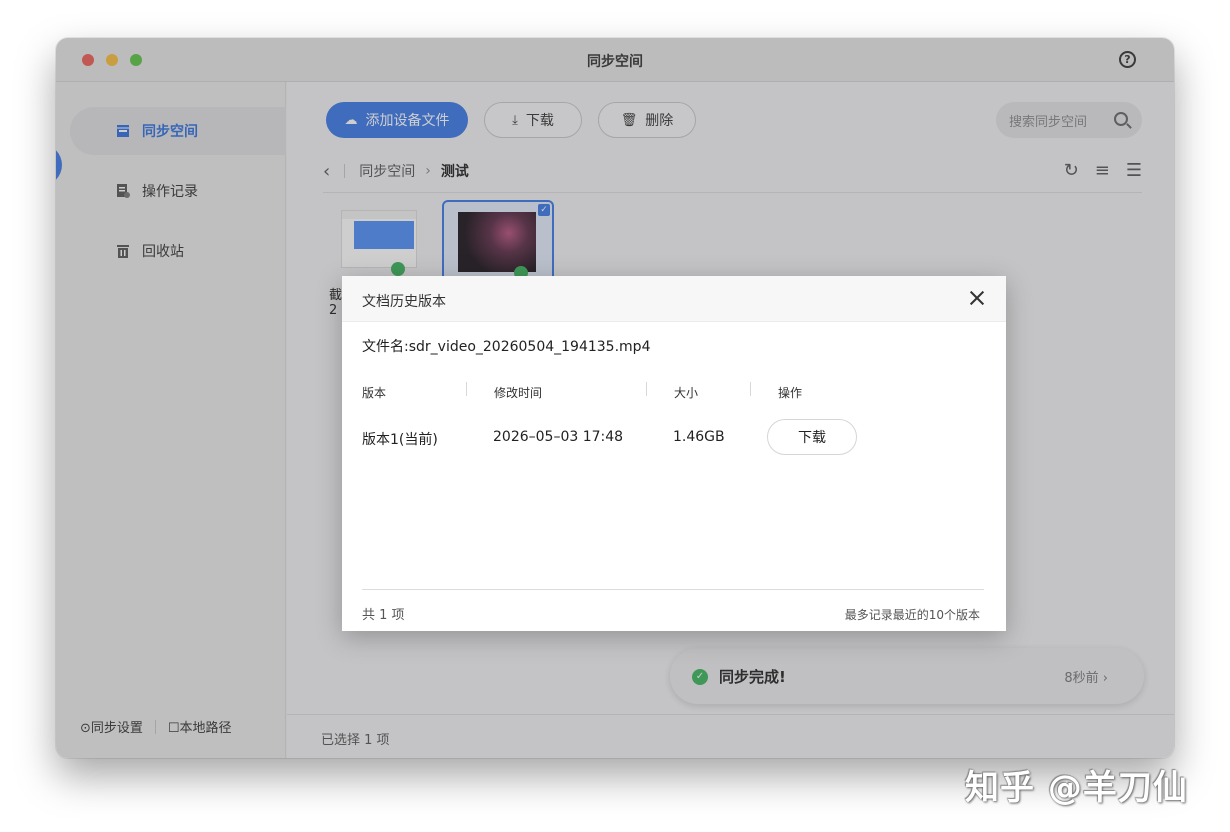  I want to click on version-cell: 版本1(当前), so click(400, 440).